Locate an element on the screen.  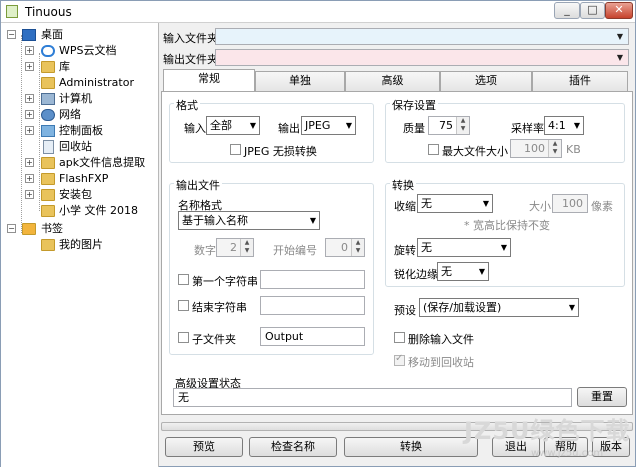
first-string-input is located at coordinates (312, 279).